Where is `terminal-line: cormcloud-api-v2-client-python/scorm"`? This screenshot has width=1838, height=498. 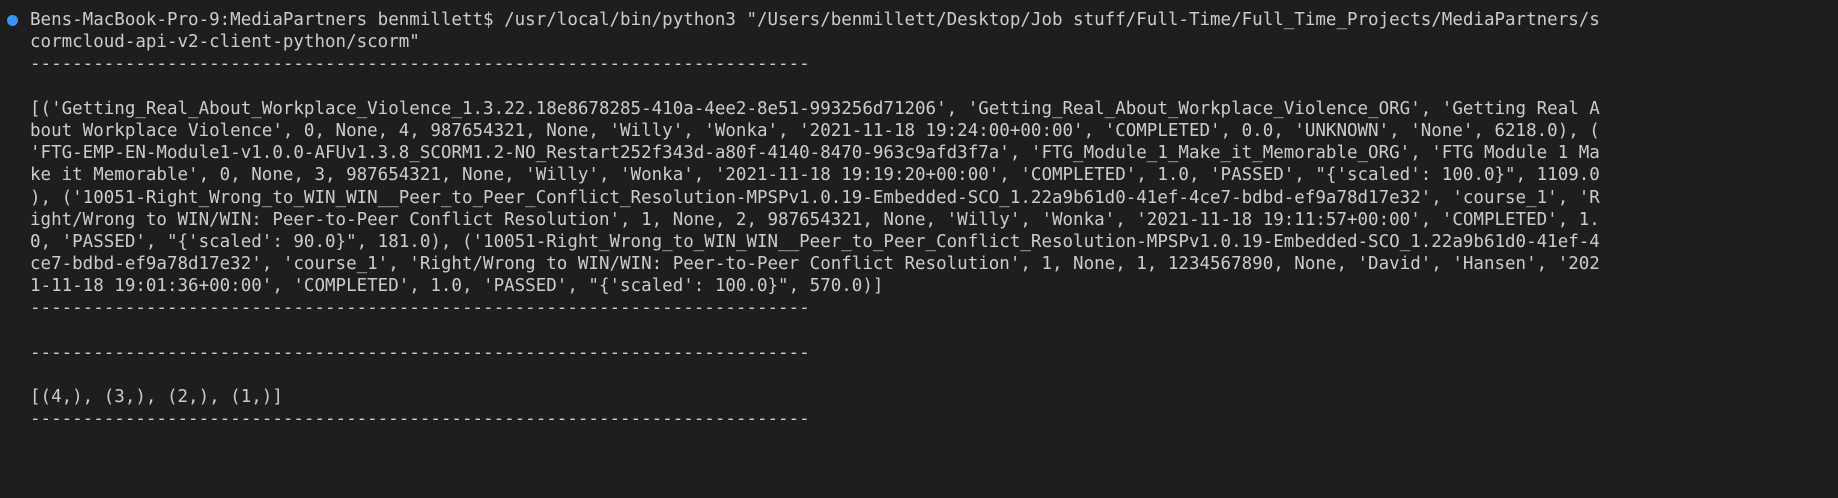
terminal-line: cormcloud-api-v2-client-python/scorm" is located at coordinates (225, 42).